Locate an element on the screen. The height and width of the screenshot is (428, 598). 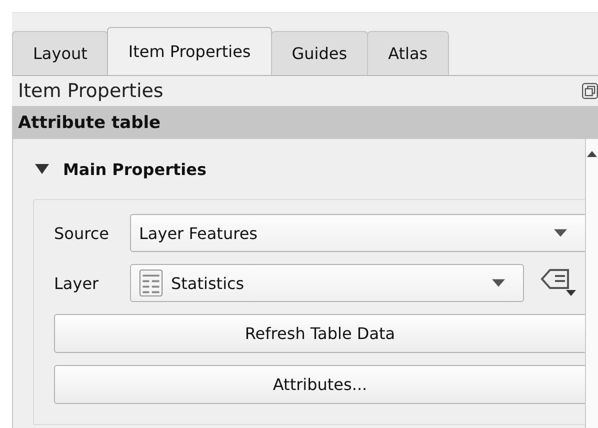
scrollbar is located at coordinates (591, 283).